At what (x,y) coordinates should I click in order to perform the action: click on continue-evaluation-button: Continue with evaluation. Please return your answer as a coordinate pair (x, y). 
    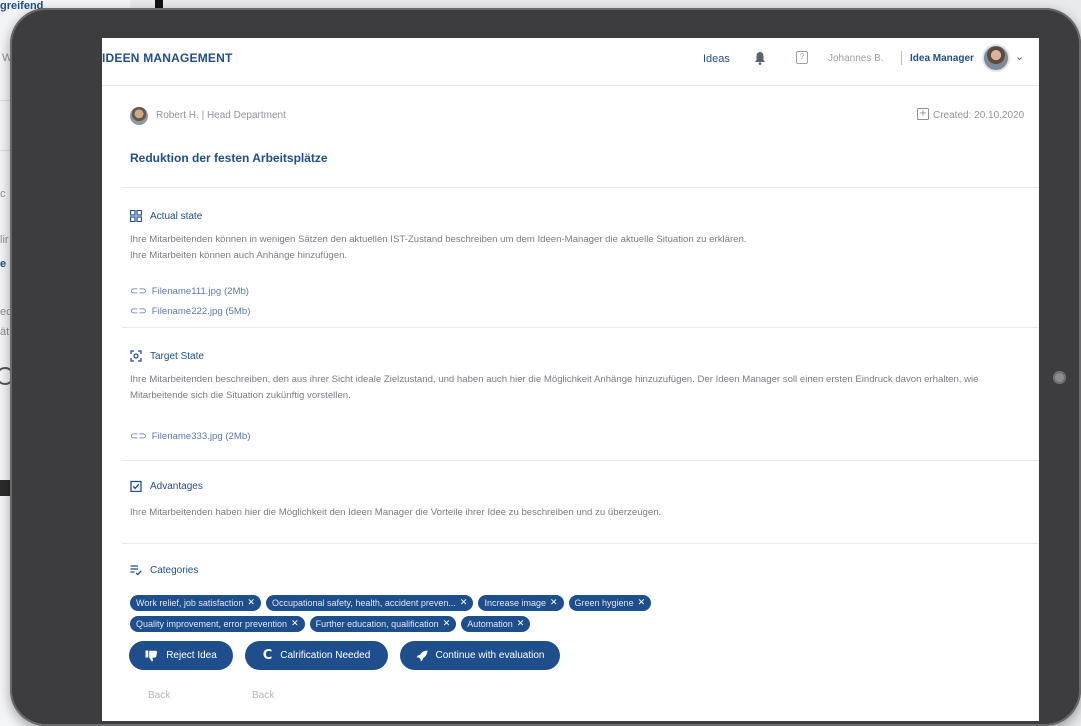
    Looking at the image, I should click on (480, 655).